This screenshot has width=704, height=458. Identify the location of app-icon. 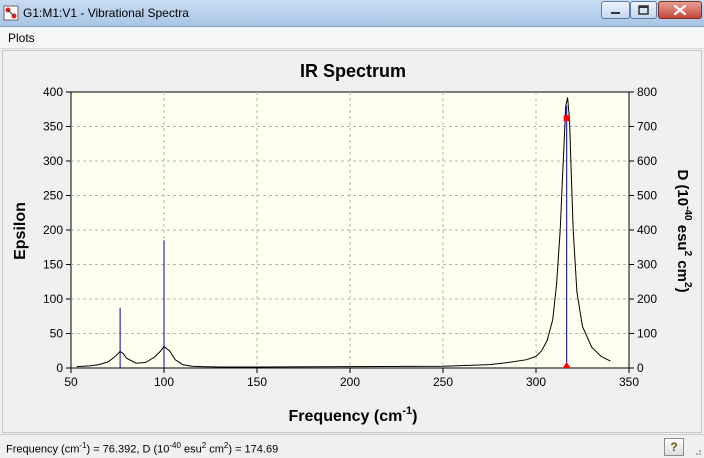
(11, 13).